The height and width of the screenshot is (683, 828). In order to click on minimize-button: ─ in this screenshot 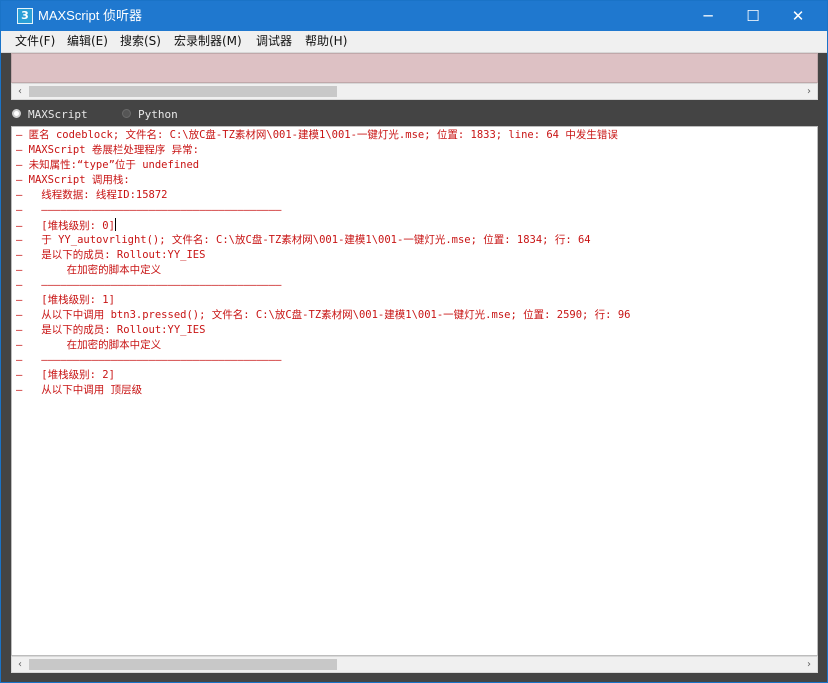, I will do `click(708, 16)`.